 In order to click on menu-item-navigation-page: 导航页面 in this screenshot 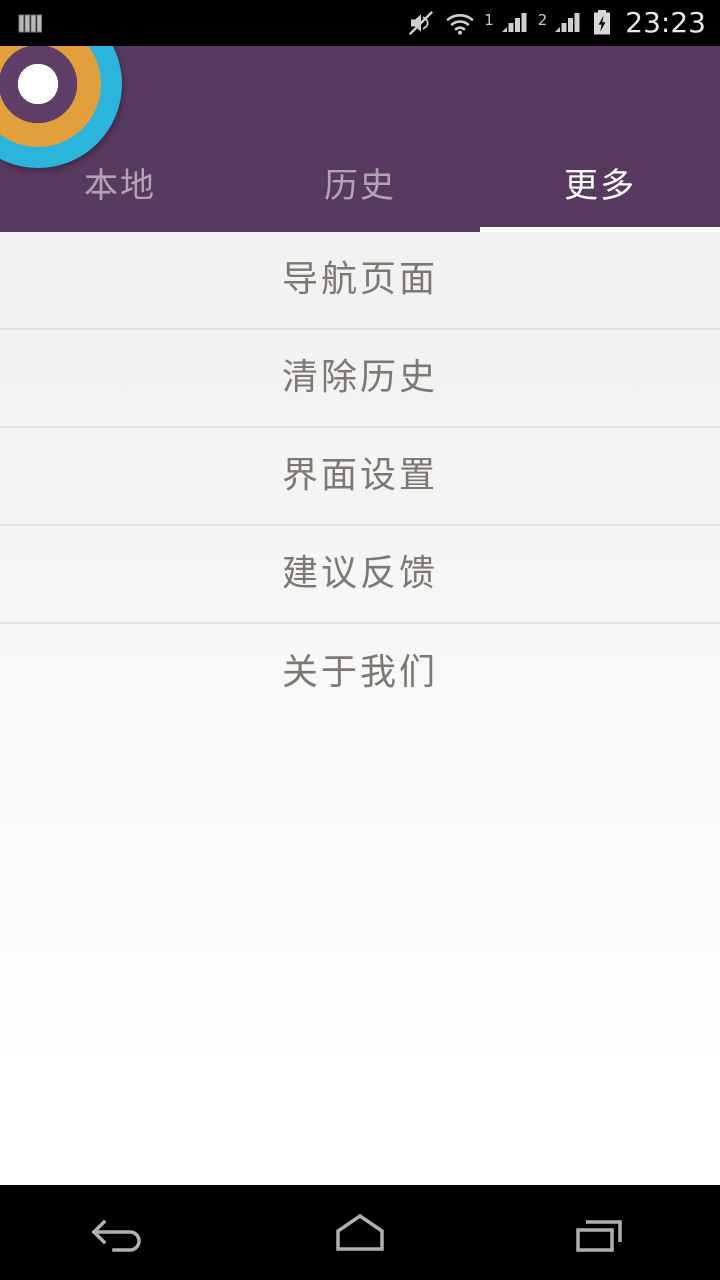, I will do `click(360, 281)`.